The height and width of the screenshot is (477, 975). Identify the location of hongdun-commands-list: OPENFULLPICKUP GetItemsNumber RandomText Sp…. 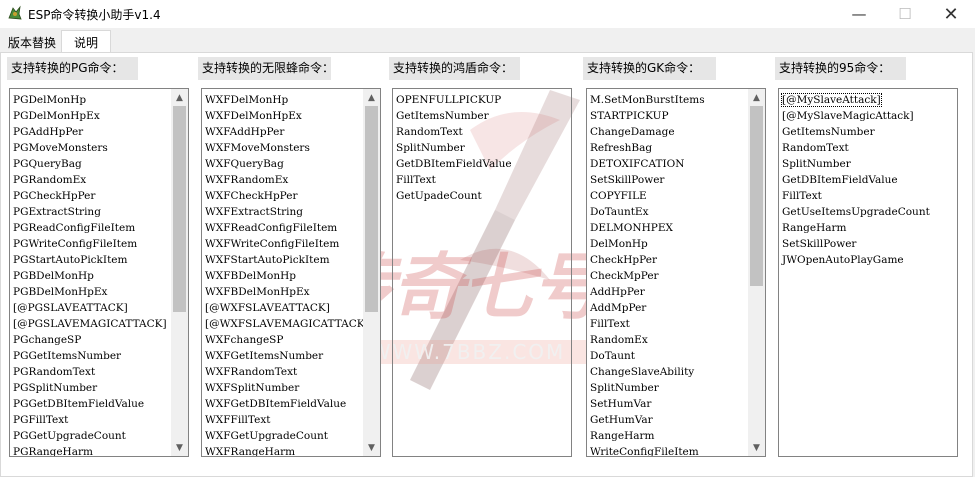
(482, 272).